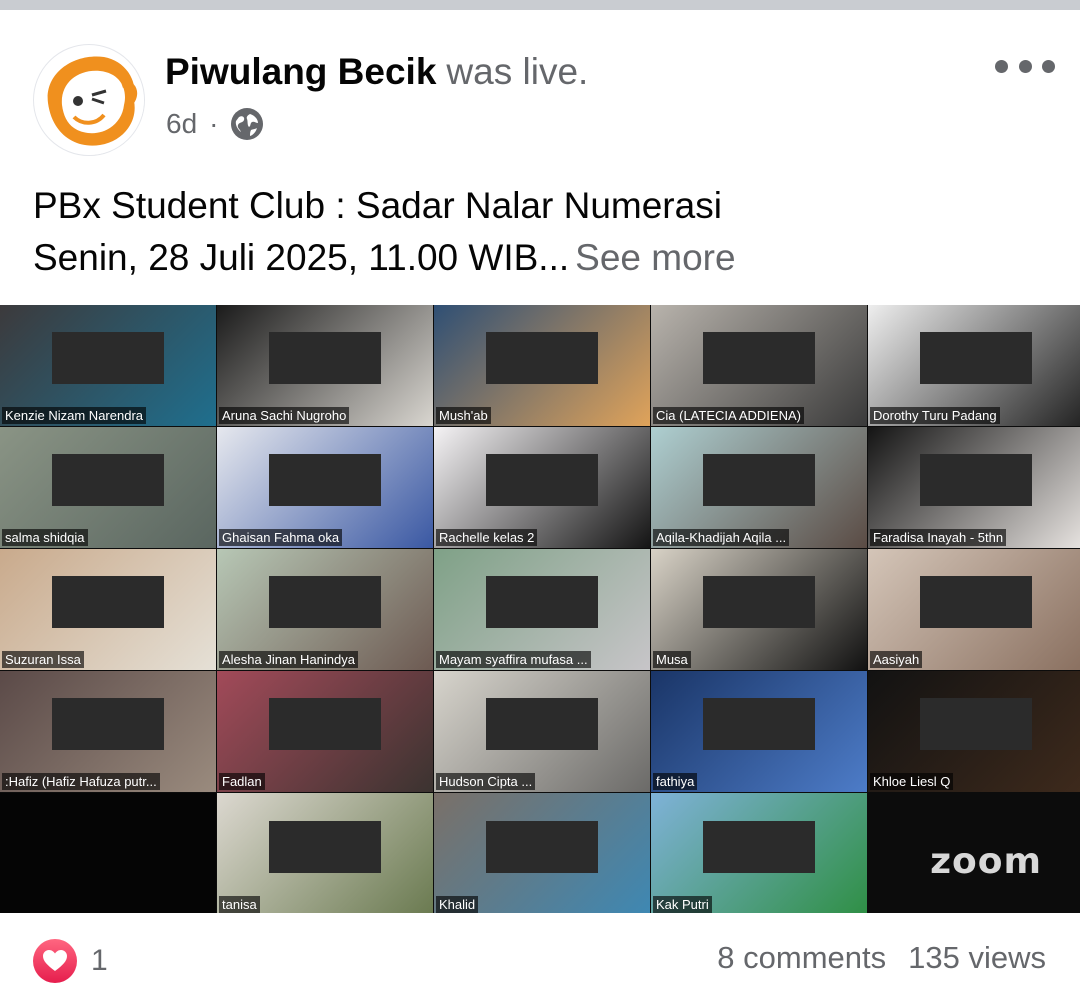  I want to click on participant-tile: Khalid, so click(542, 854).